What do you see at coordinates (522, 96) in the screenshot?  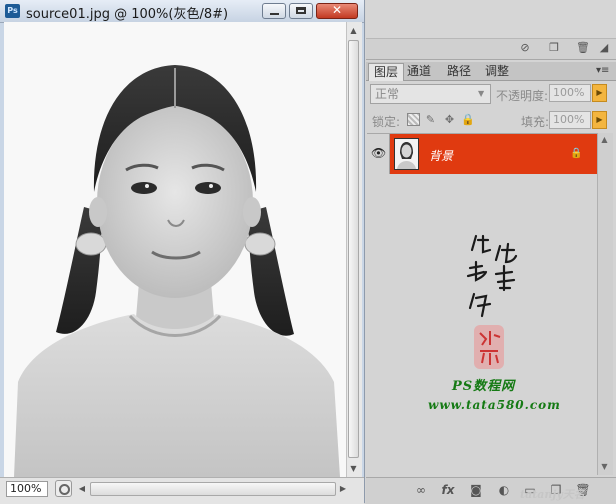 I see `opacity-label: 不透明度:` at bounding box center [522, 96].